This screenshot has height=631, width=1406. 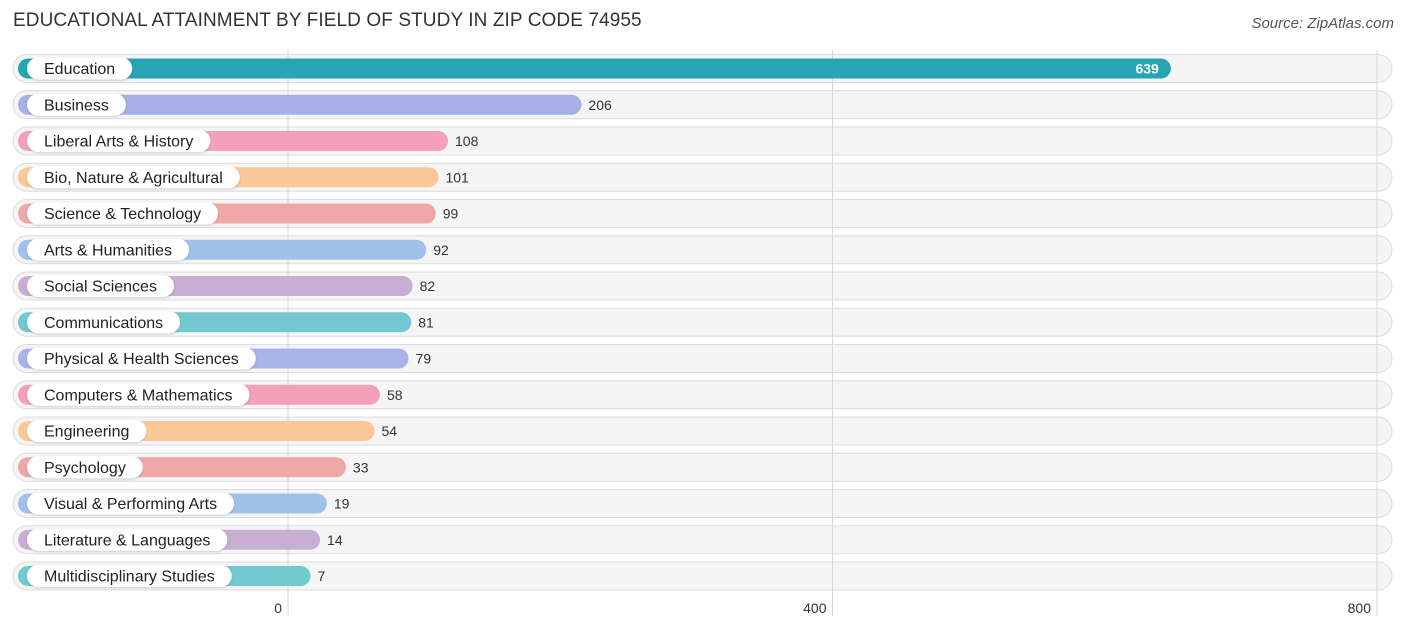 What do you see at coordinates (278, 608) in the screenshot?
I see `tick-label: 0` at bounding box center [278, 608].